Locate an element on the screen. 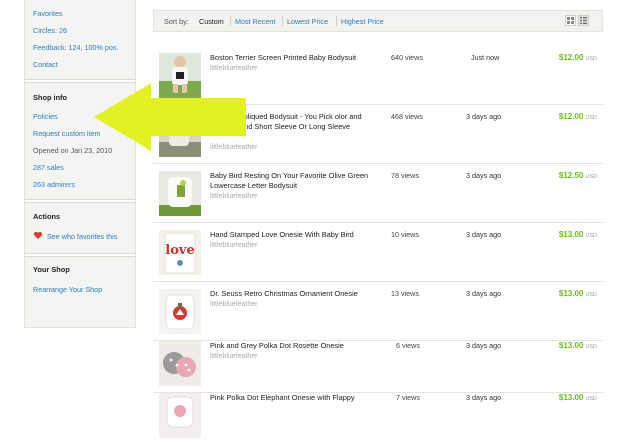 This screenshot has height=445, width=640. admirers-link: 263 admirers is located at coordinates (54, 184).